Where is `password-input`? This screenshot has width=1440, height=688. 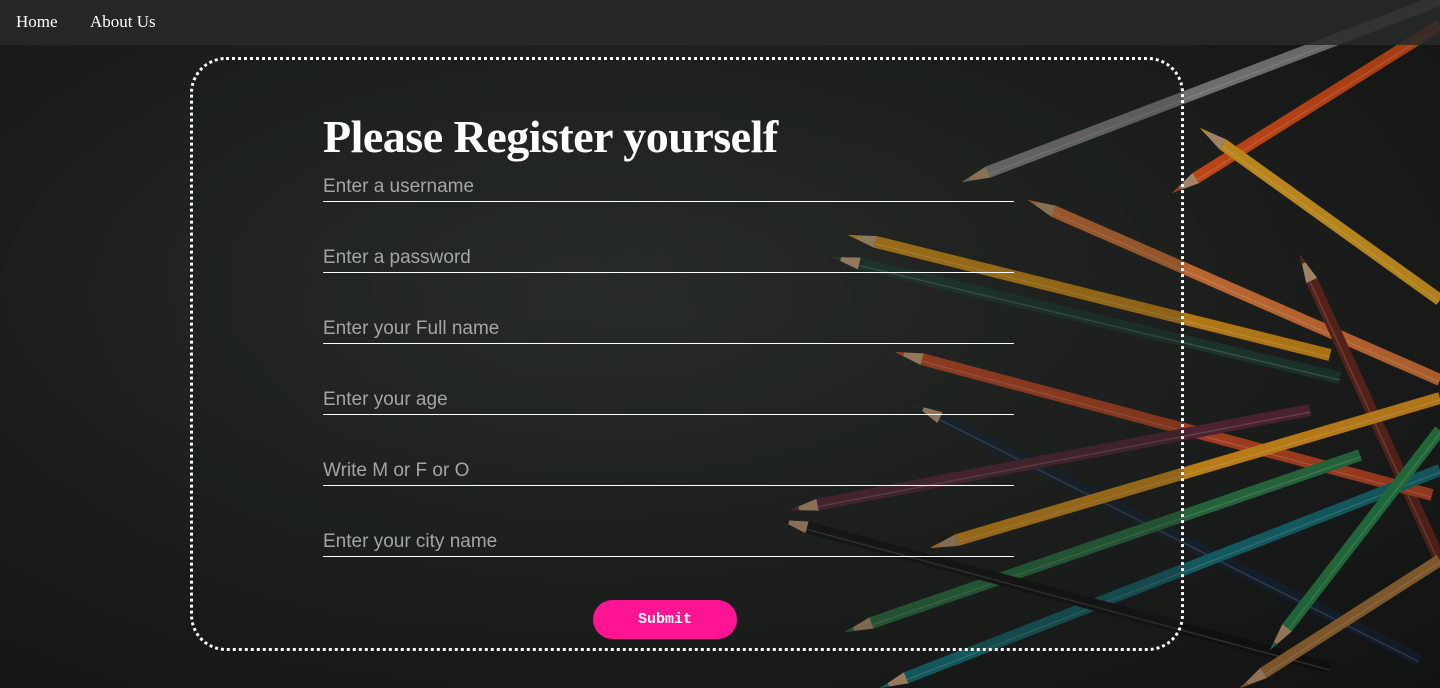 password-input is located at coordinates (668, 258).